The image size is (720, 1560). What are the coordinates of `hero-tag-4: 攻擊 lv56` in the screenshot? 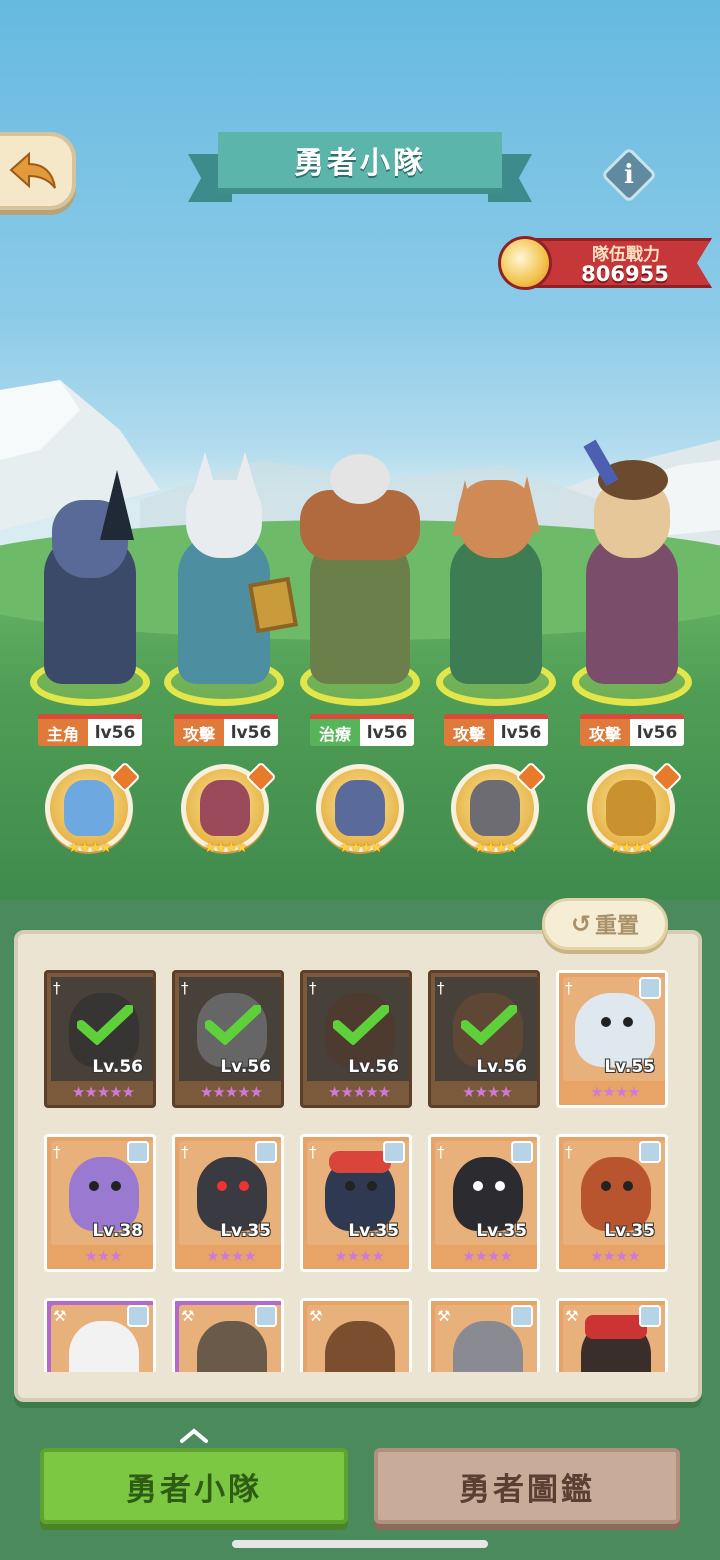 It's located at (496, 730).